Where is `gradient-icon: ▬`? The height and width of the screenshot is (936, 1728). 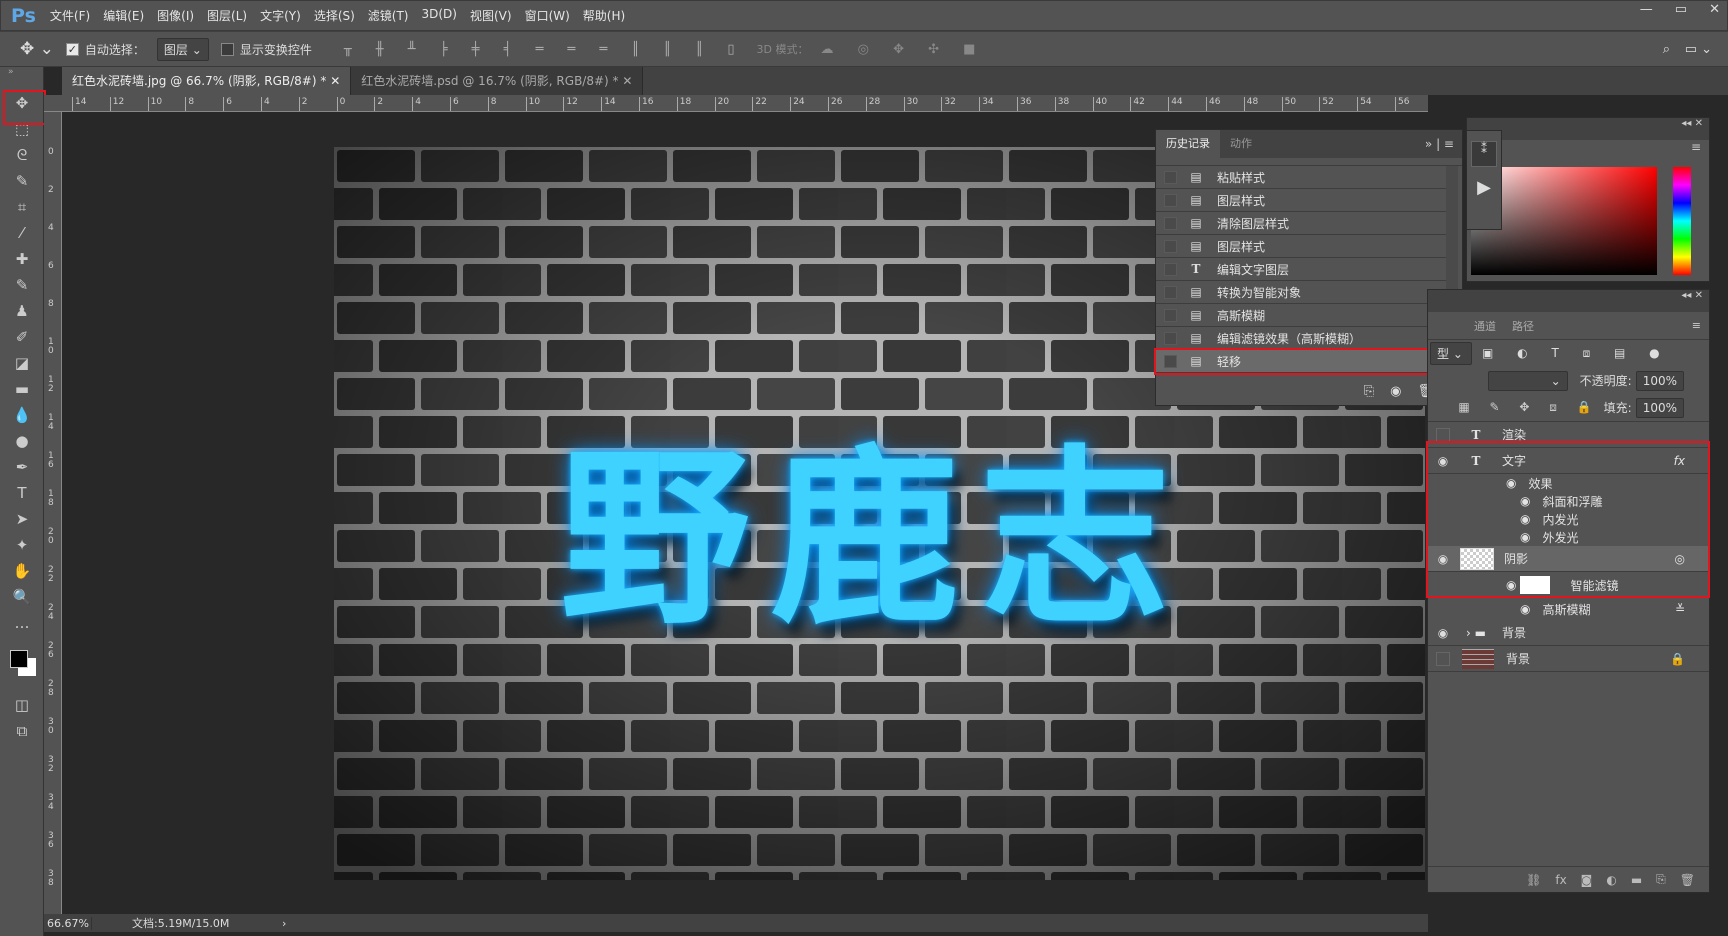
gradient-icon: ▬ is located at coordinates (22, 389).